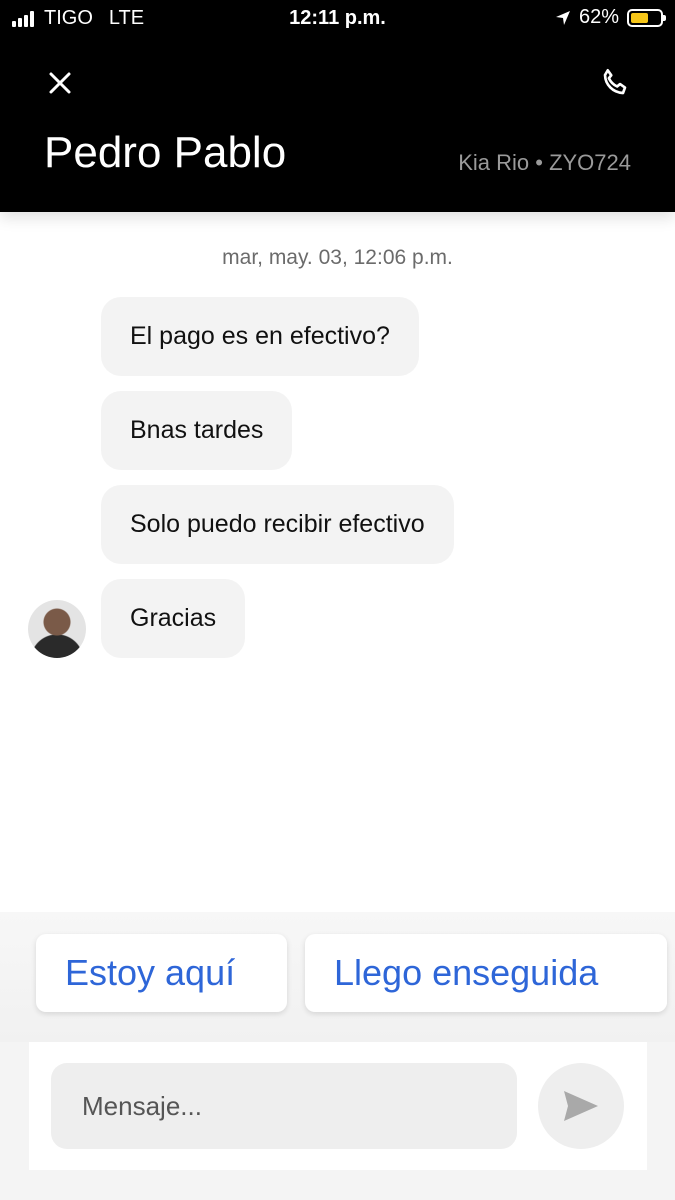 The image size is (675, 1200). I want to click on send-button, so click(581, 1106).